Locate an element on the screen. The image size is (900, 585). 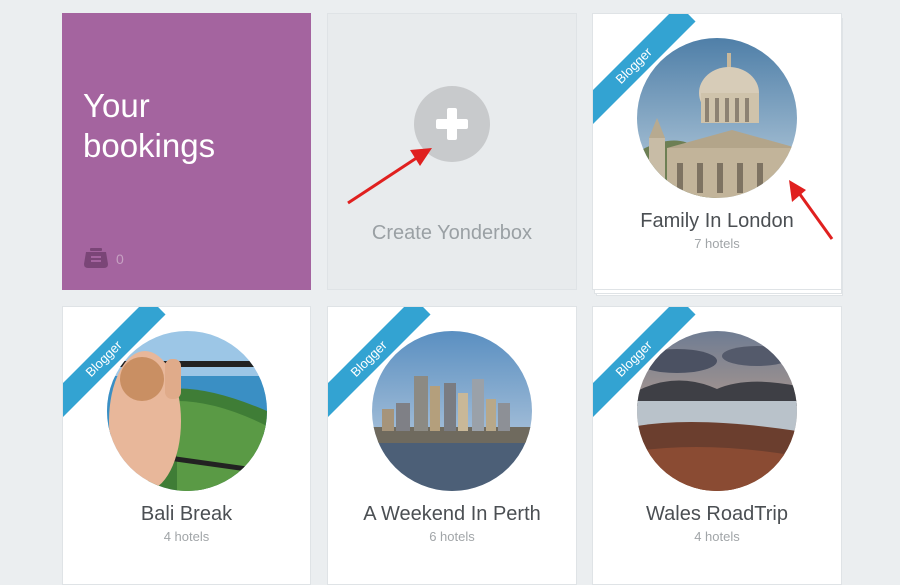
create-yonderbox-label: Create Yonderbox is located at coordinates (452, 233).